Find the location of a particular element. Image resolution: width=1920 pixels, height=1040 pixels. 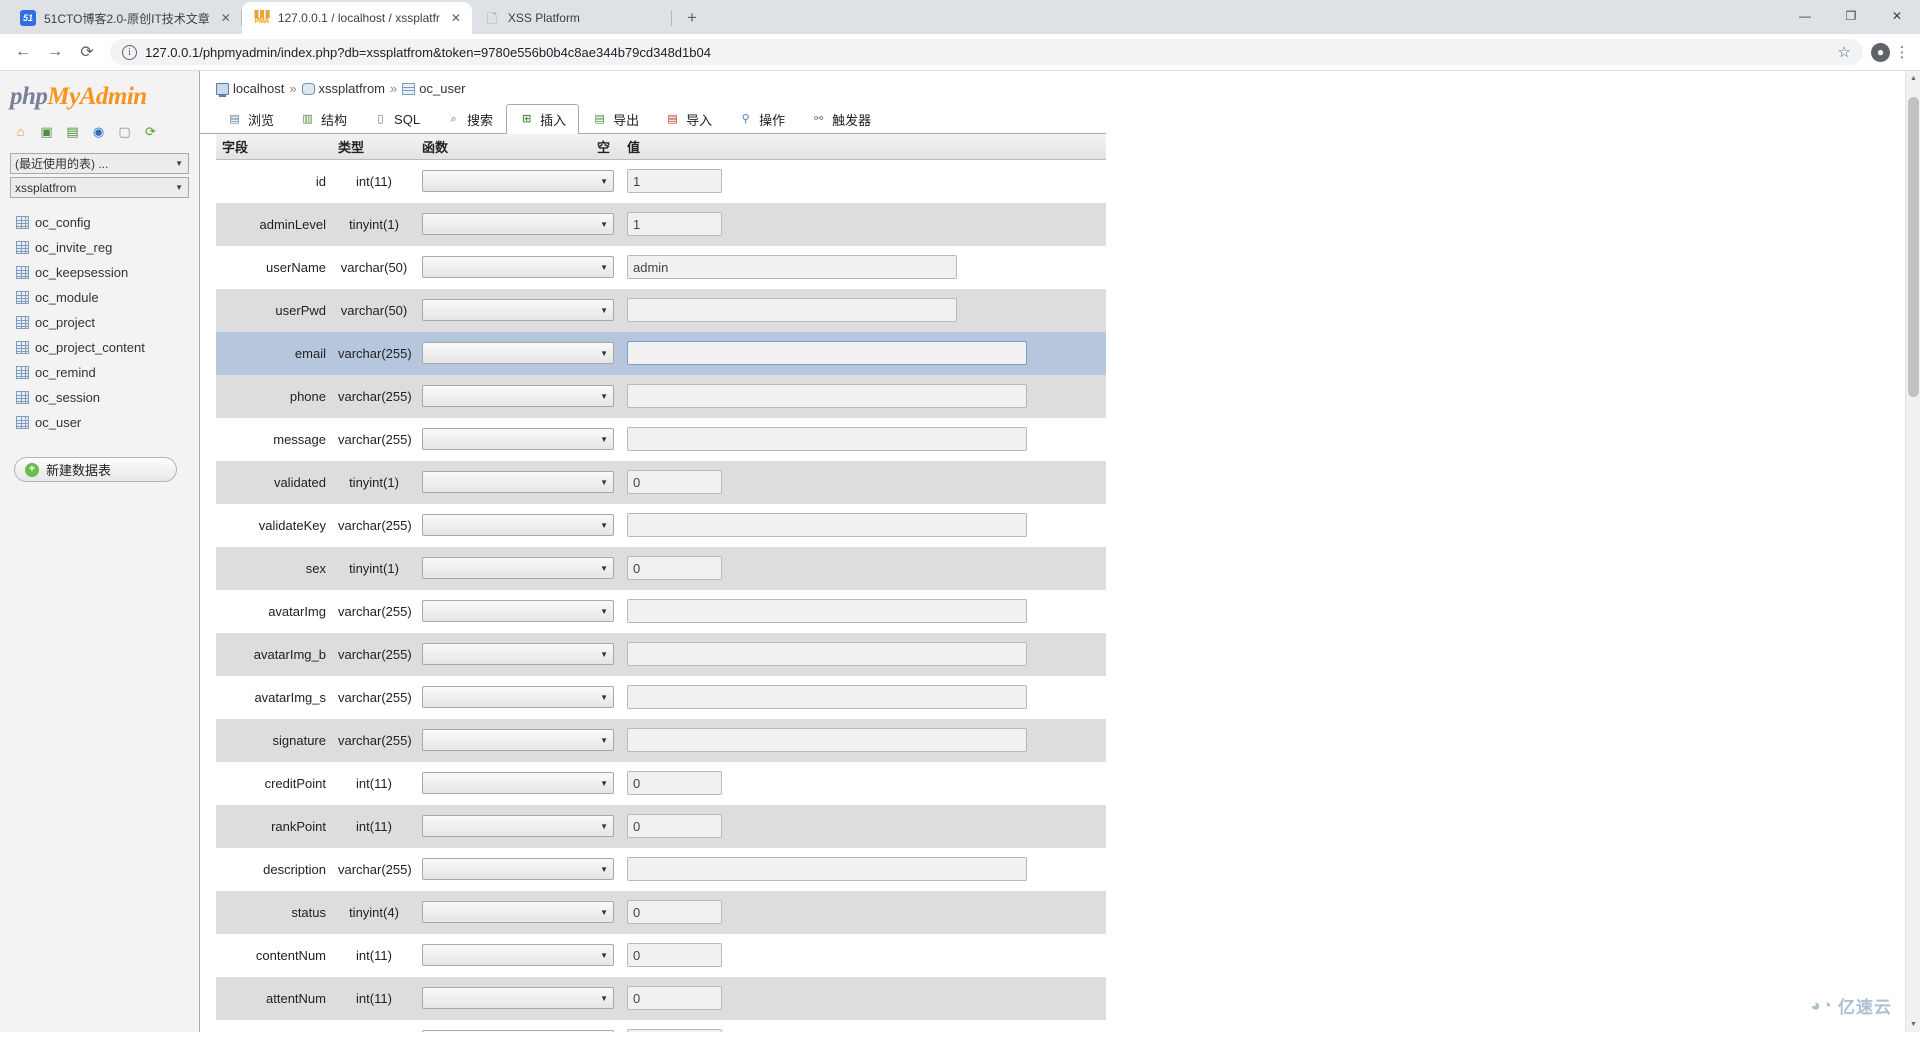

help-icon: ◉ is located at coordinates (98, 131).